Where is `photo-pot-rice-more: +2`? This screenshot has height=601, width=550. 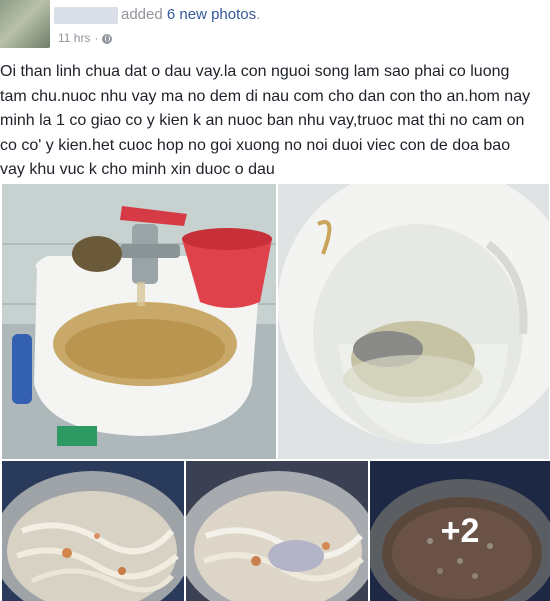
photo-pot-rice-more: +2 is located at coordinates (460, 531).